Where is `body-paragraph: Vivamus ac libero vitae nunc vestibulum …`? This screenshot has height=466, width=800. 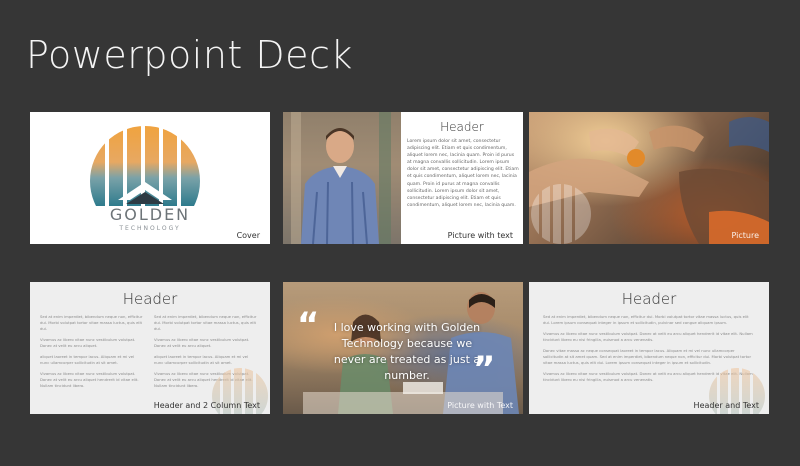 body-paragraph: Vivamus ac libero vitae nunc vestibulum … is located at coordinates (648, 336).